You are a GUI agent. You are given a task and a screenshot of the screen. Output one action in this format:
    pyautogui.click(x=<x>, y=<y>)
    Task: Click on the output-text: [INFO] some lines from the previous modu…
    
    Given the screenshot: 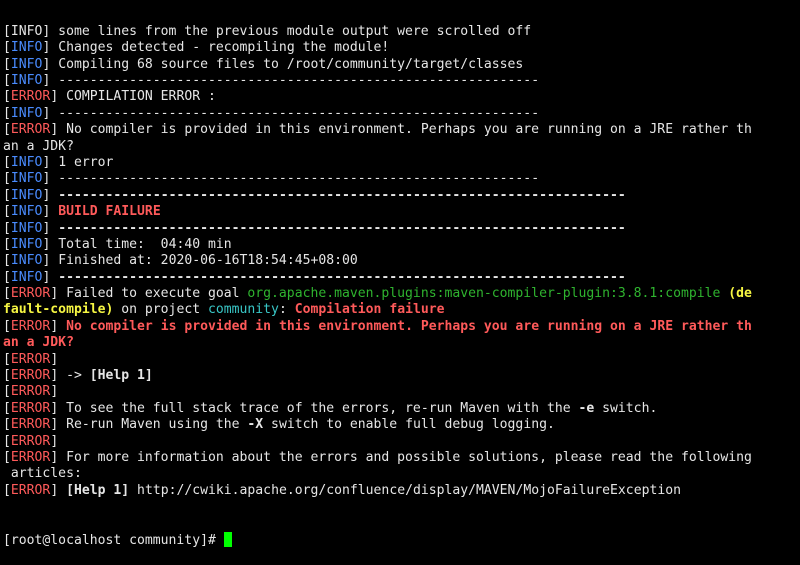 What is the action you would take?
    pyautogui.click(x=267, y=31)
    